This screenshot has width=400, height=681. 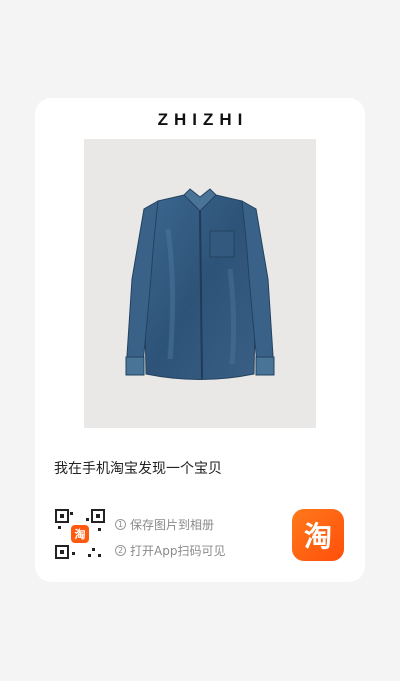 I want to click on step-text: 打开App扫码可见, so click(x=178, y=550).